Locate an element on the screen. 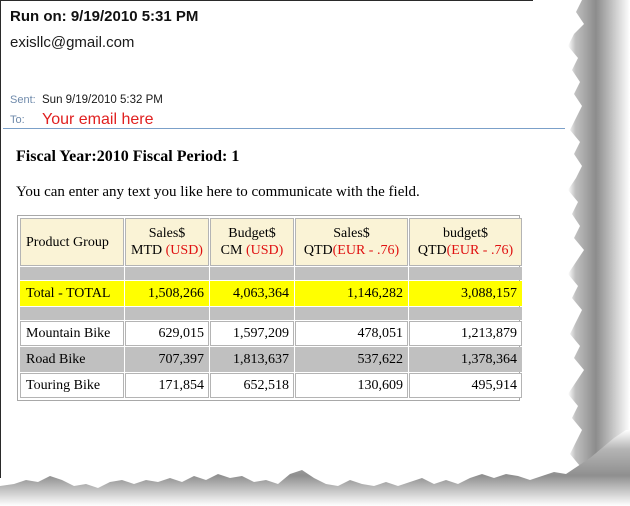  cell-budget-cm: 1,597,209 is located at coordinates (252, 333).